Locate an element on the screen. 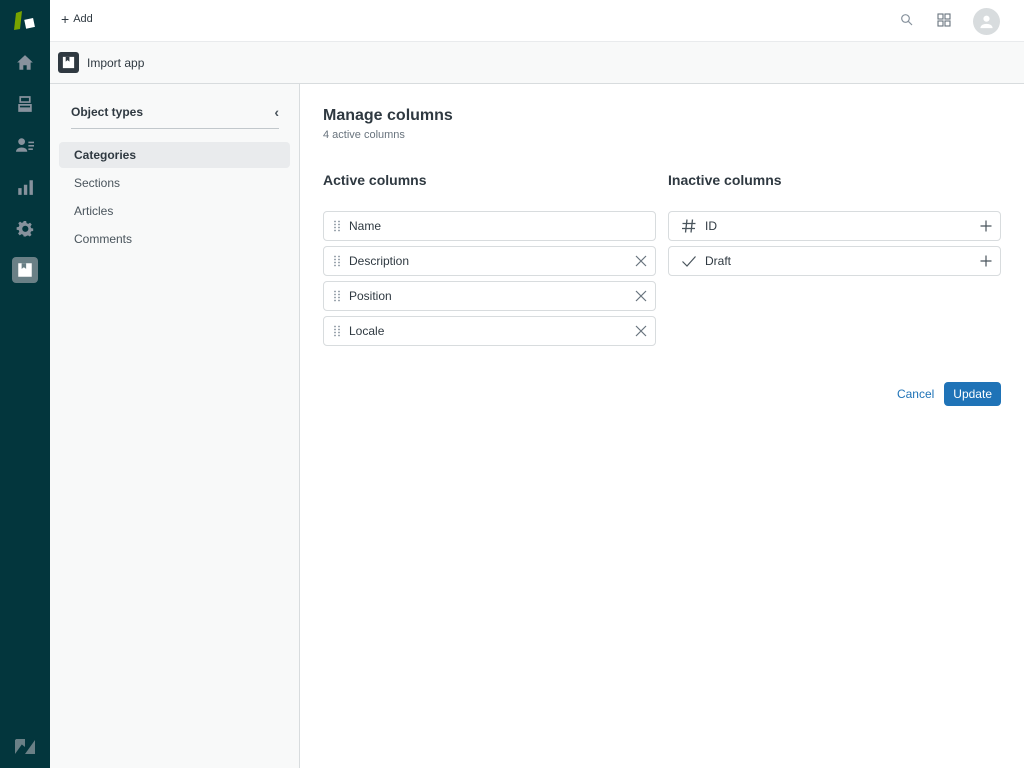 This screenshot has height=768, width=1024. active-column-item: Name is located at coordinates (489, 226).